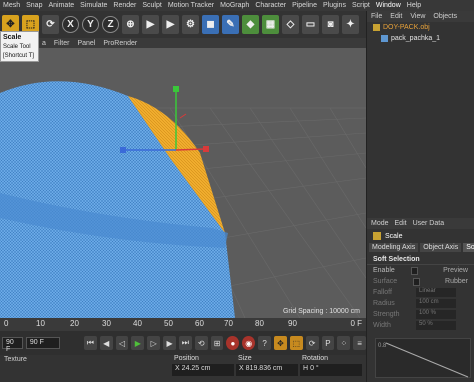 This screenshot has width=474, height=382. Describe the element at coordinates (334, 5) in the screenshot. I see `menu-plugins: Plugins` at that location.